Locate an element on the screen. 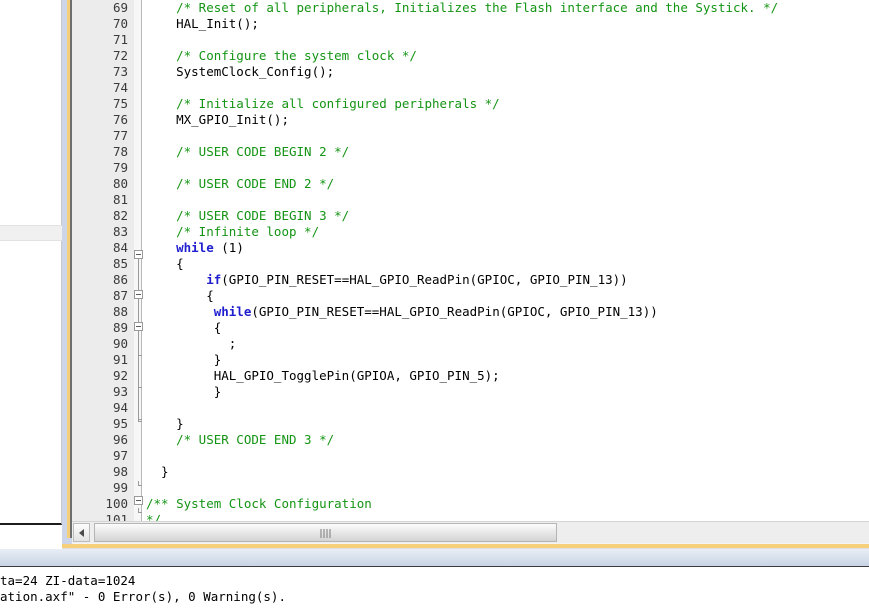 The image size is (869, 609). panel-splitter is located at coordinates (434, 558).